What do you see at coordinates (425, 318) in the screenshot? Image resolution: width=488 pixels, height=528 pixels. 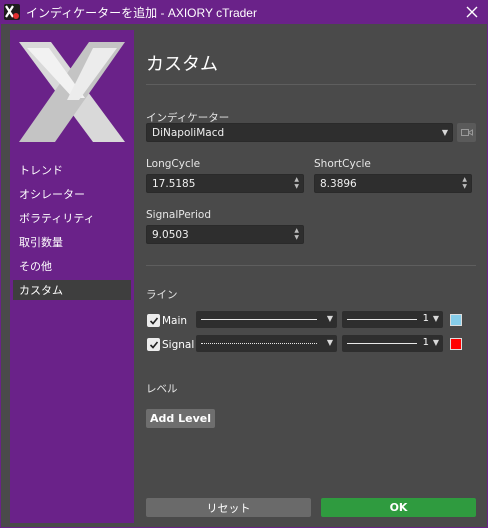 I see `main-line-width-value: 1` at bounding box center [425, 318].